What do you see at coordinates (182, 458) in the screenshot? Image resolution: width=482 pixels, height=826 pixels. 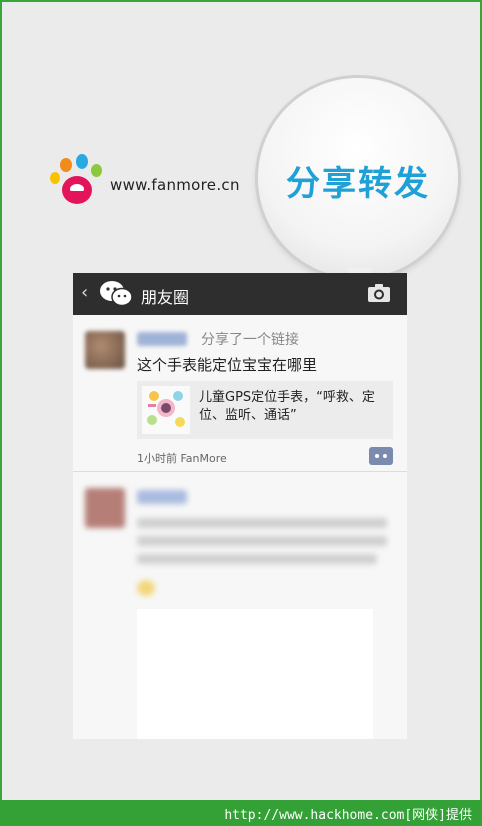 I see `post-time-source: 1小时前 FanMore` at bounding box center [182, 458].